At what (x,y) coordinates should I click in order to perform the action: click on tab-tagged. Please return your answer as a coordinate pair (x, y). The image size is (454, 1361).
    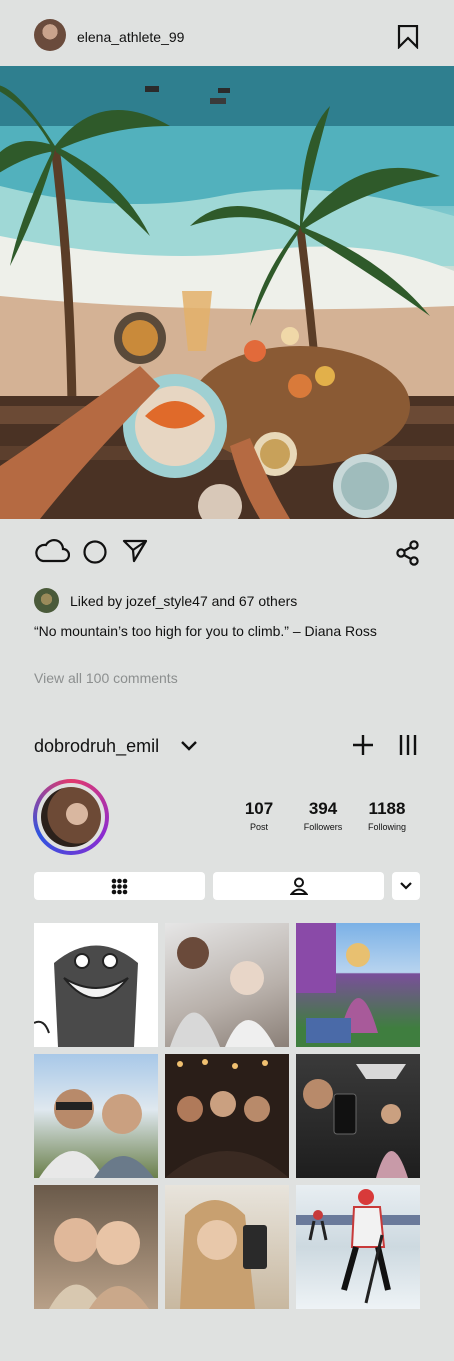
    Looking at the image, I should click on (298, 886).